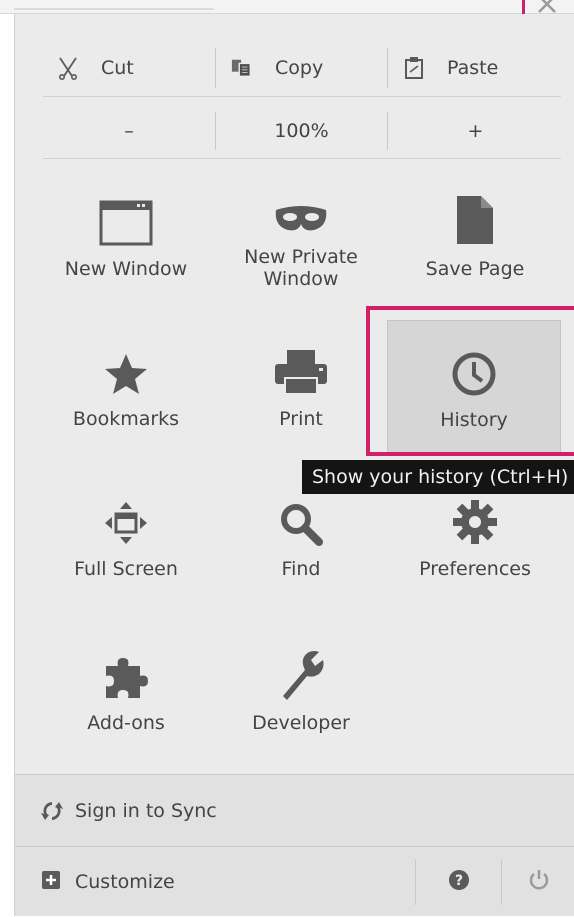  Describe the element at coordinates (68, 68) in the screenshot. I see `scissors-icon` at that location.